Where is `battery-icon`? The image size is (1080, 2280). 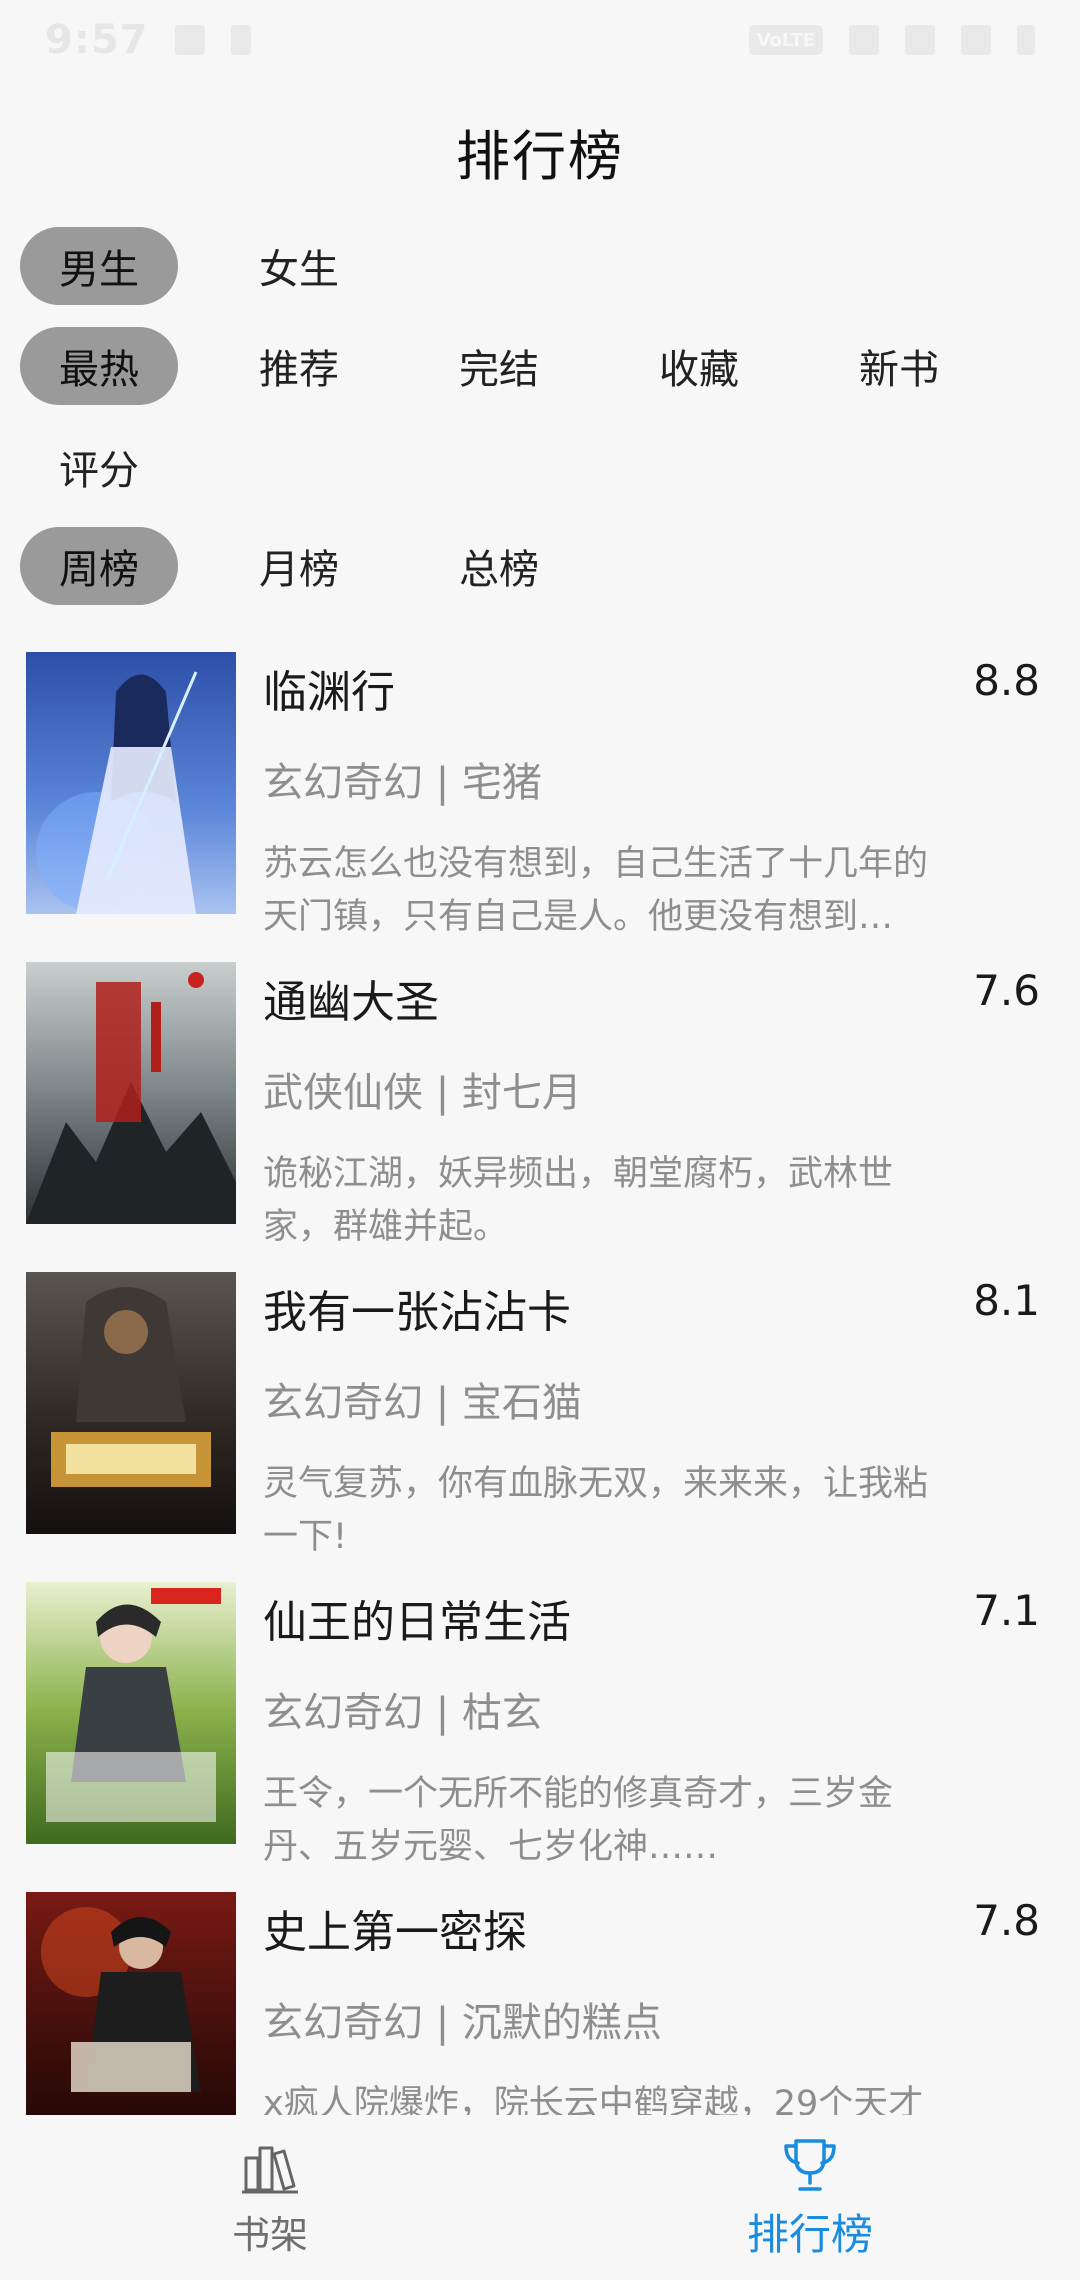 battery-icon is located at coordinates (1026, 40).